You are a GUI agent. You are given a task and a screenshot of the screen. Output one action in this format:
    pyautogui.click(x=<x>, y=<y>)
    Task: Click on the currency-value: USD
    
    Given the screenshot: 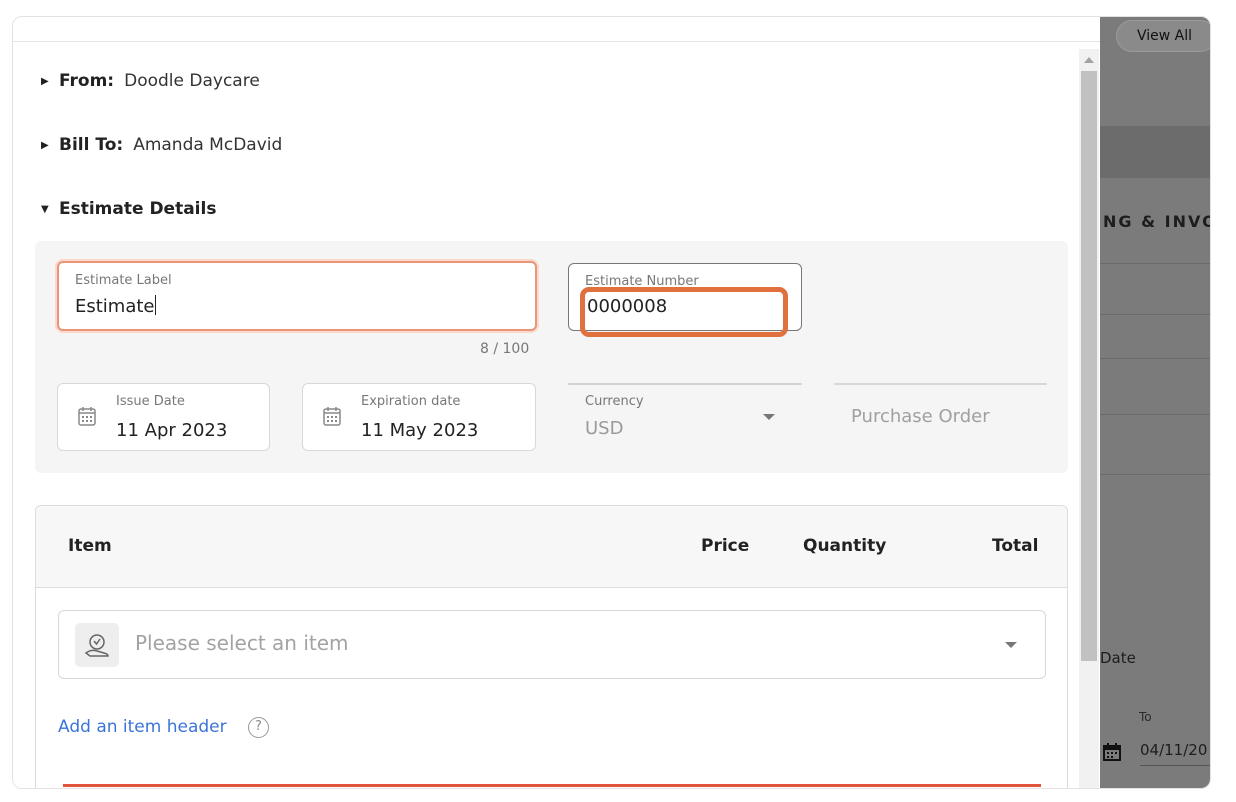 What is the action you would take?
    pyautogui.click(x=604, y=428)
    